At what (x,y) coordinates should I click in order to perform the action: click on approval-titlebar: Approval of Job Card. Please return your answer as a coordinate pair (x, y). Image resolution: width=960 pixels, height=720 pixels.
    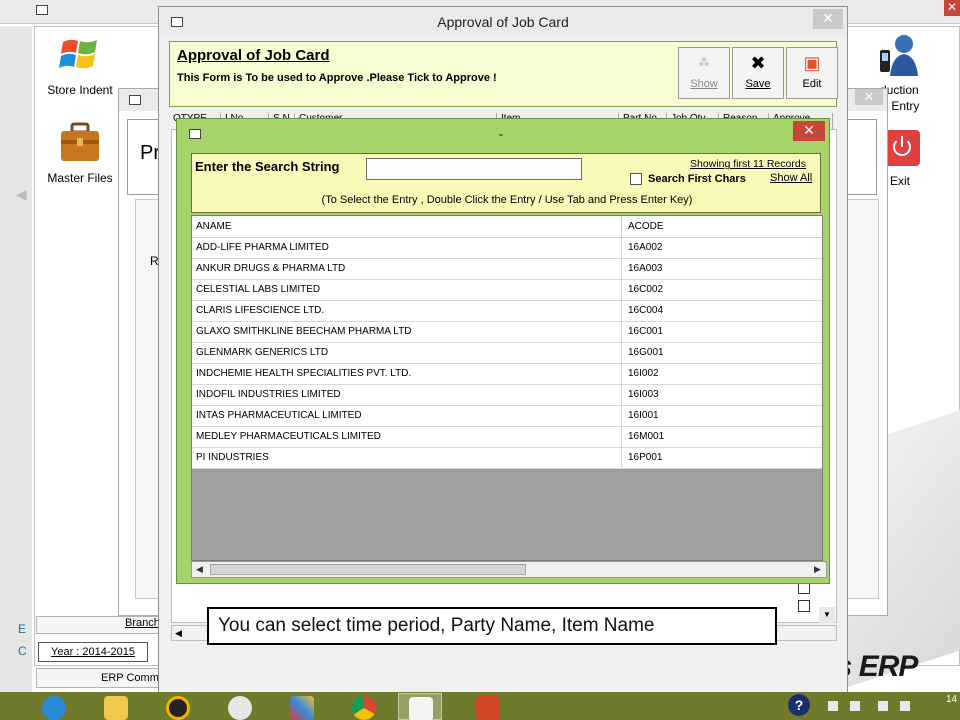
    Looking at the image, I should click on (503, 22).